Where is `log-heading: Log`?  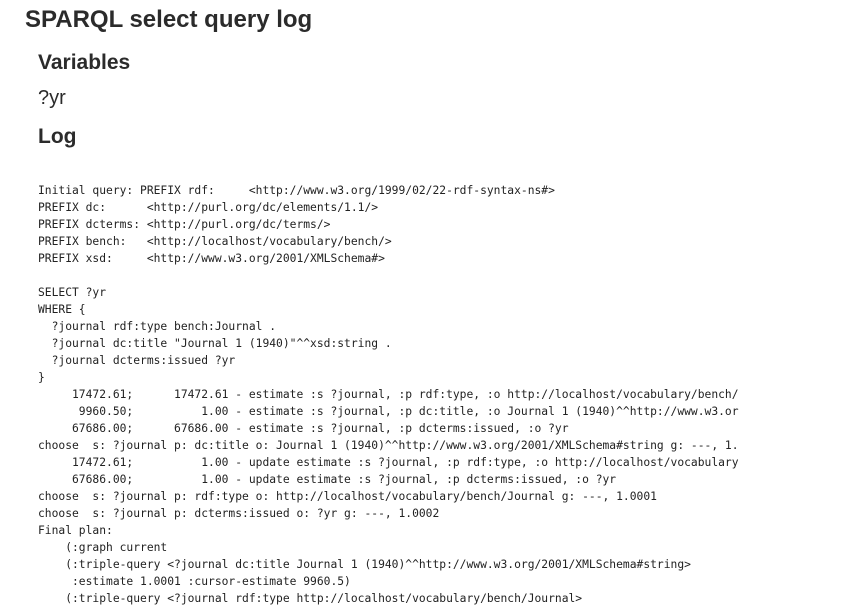
log-heading: Log is located at coordinates (57, 136).